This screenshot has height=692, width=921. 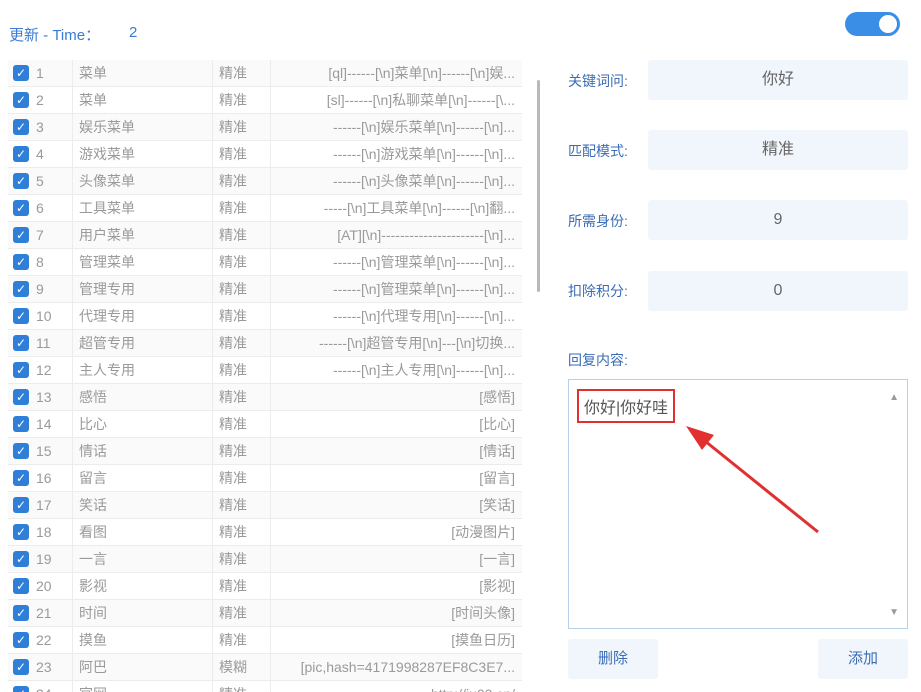 What do you see at coordinates (888, 24) in the screenshot?
I see `toggle-knob` at bounding box center [888, 24].